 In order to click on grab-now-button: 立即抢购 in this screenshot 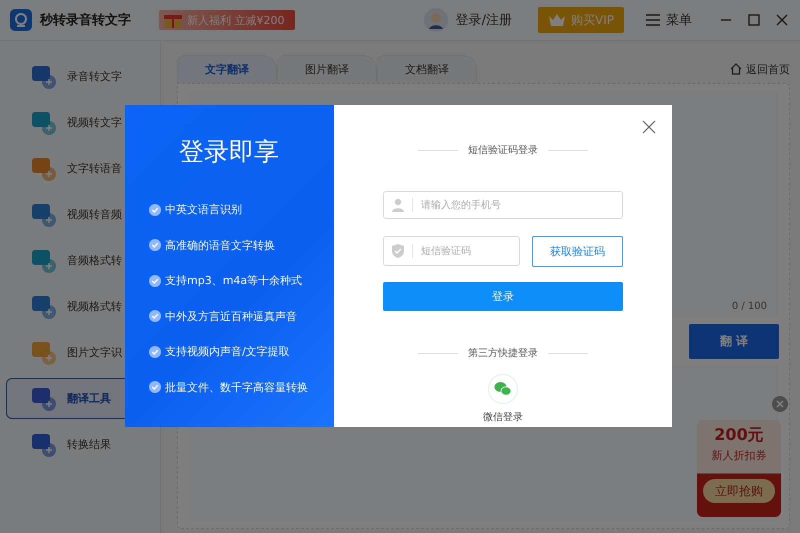, I will do `click(739, 491)`.